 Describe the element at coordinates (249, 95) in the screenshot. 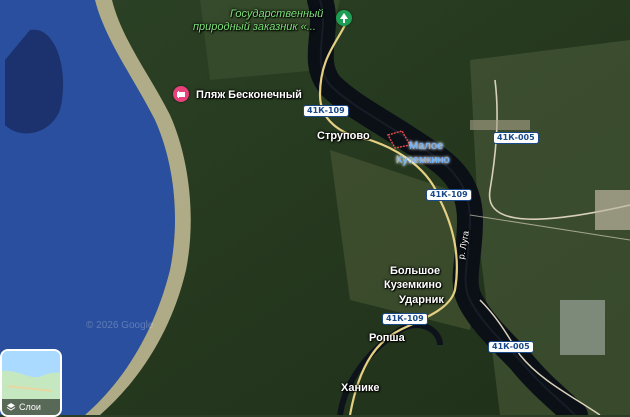

I see `beach-label: Пляж Бесконечный` at that location.